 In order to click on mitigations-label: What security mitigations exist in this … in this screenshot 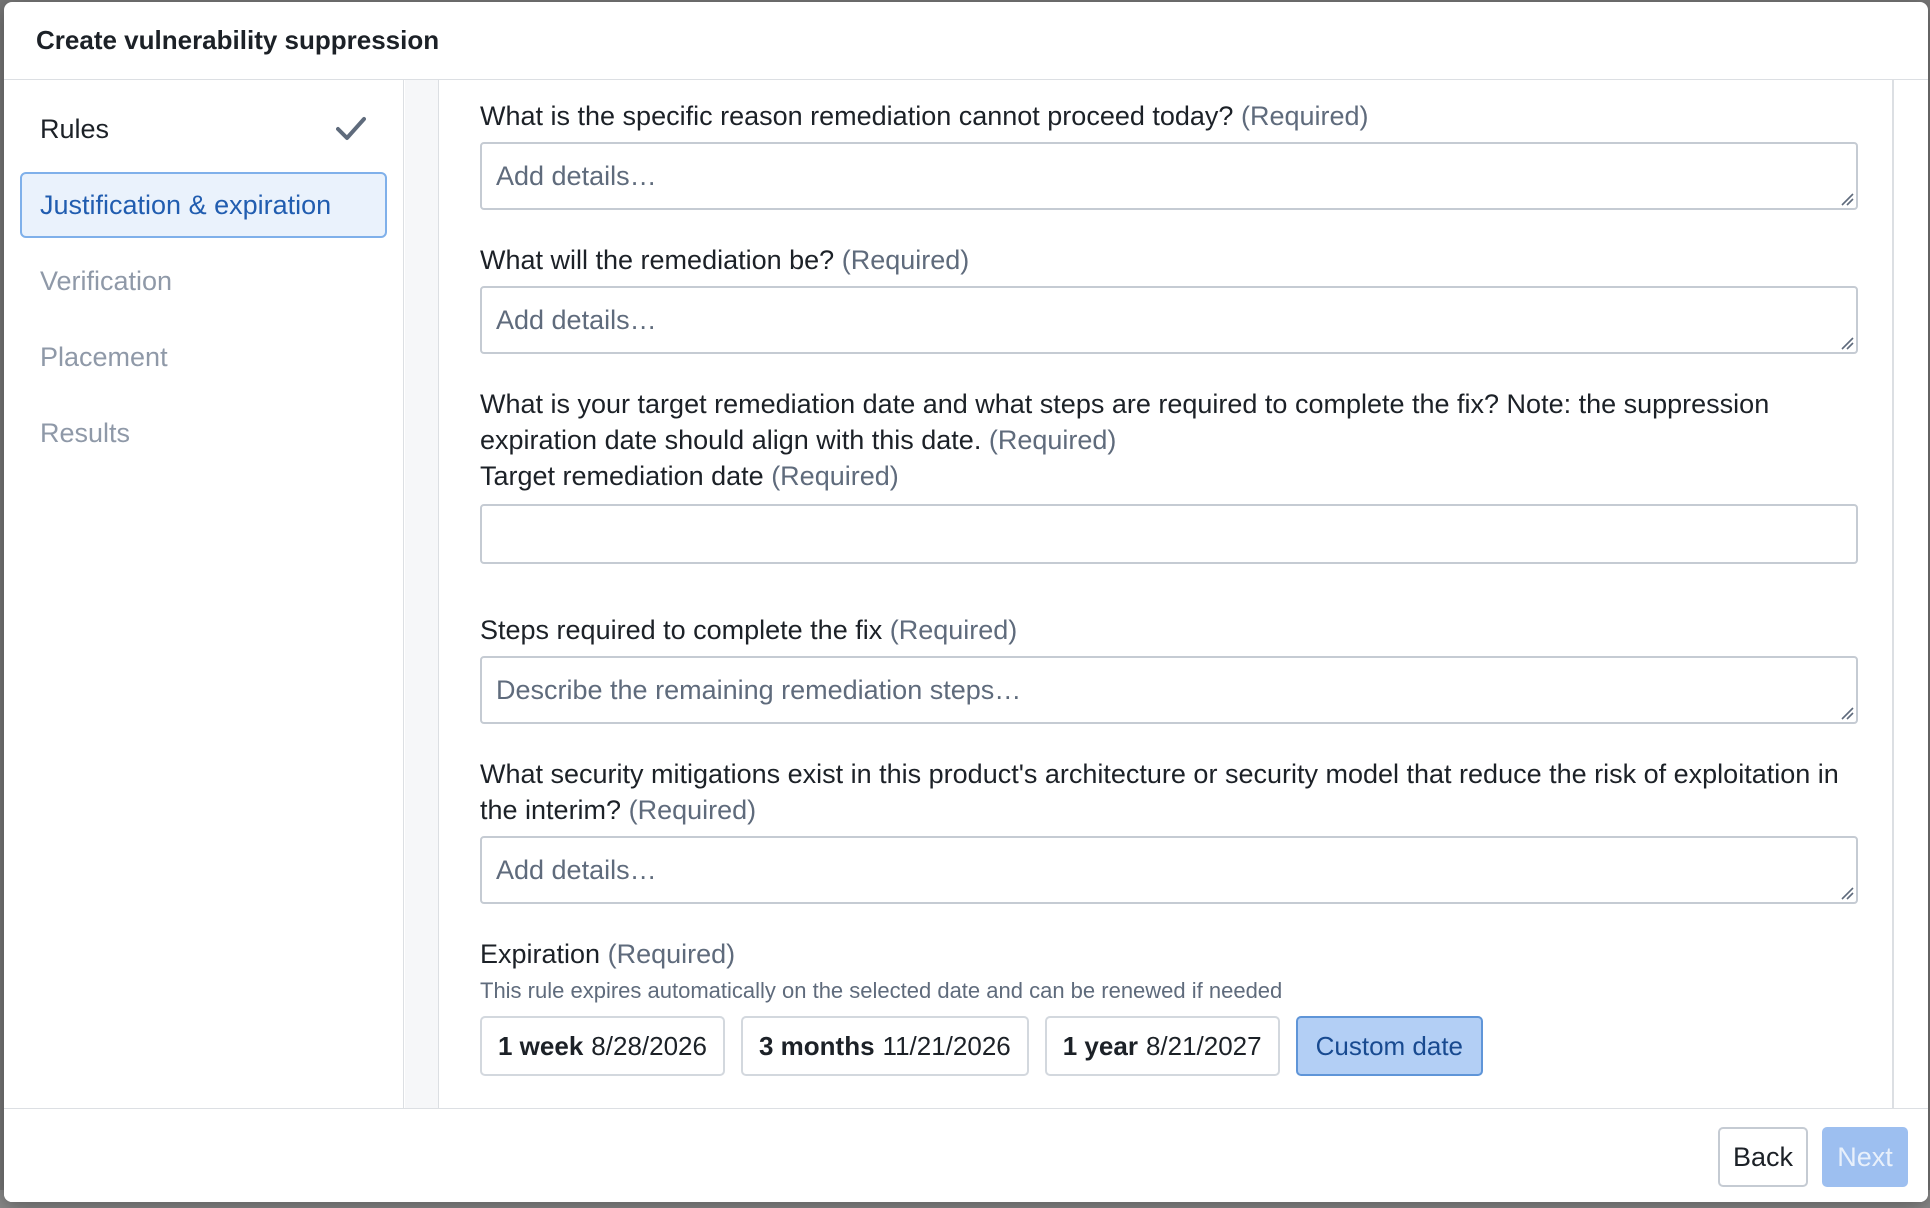, I will do `click(1180, 792)`.